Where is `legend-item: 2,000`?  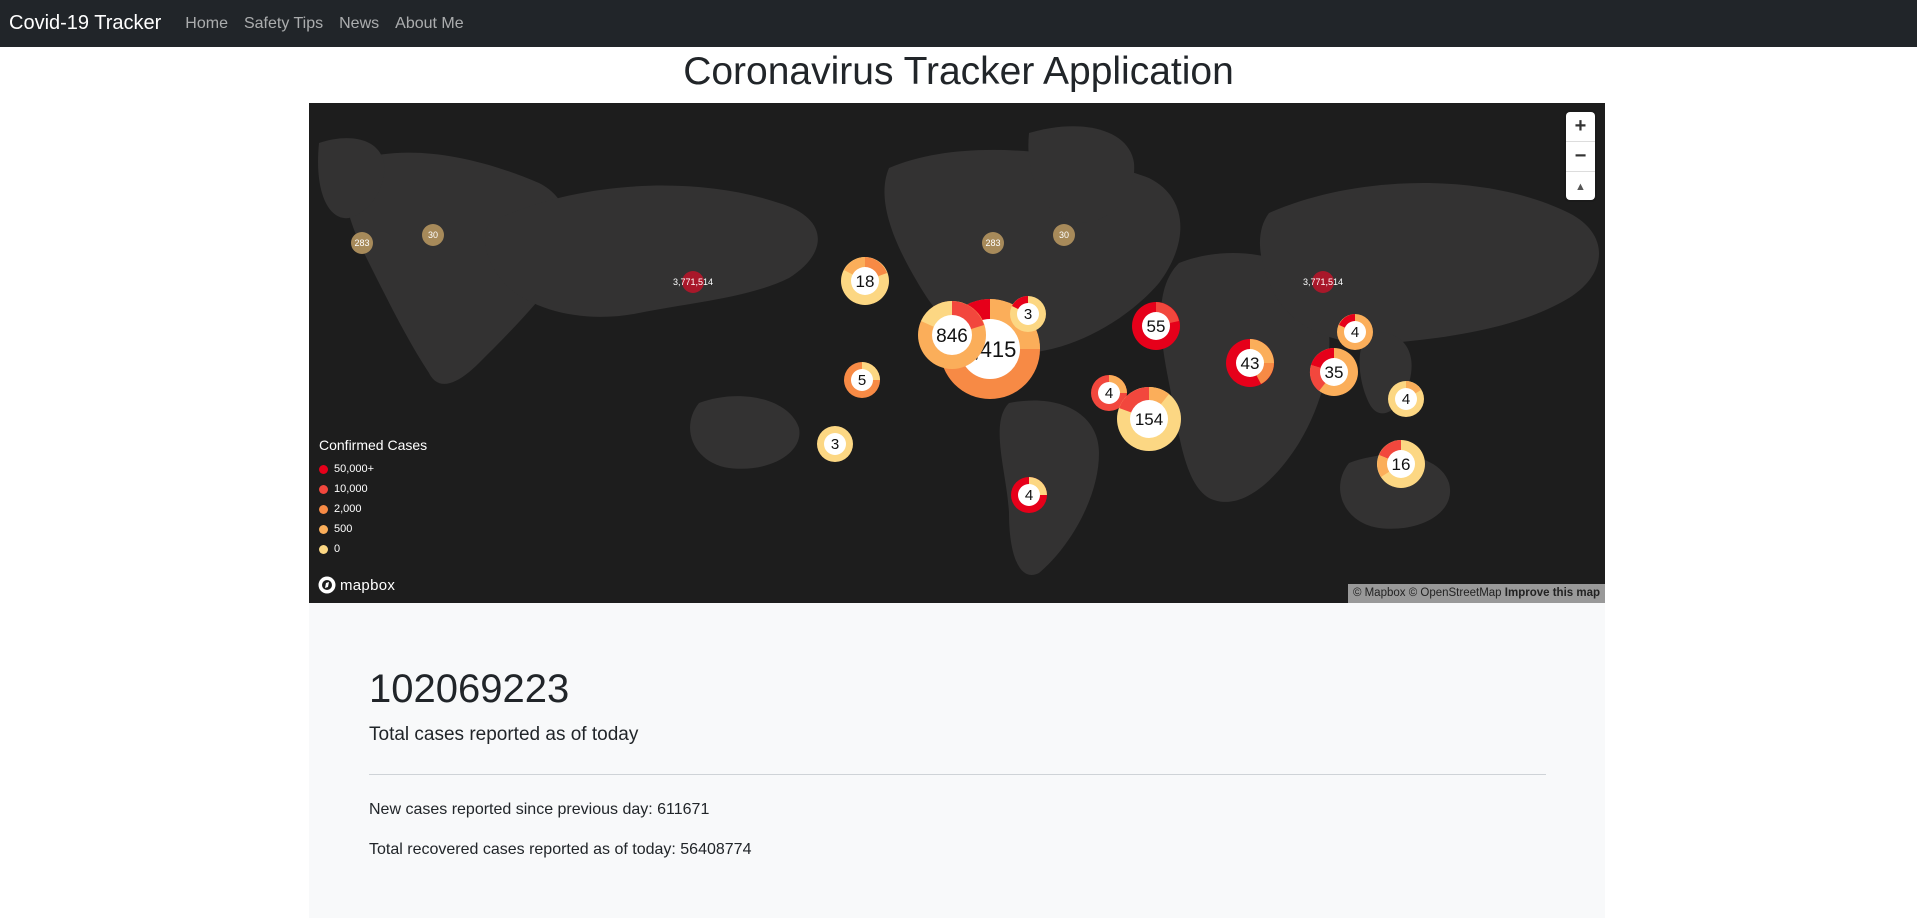 legend-item: 2,000 is located at coordinates (373, 509).